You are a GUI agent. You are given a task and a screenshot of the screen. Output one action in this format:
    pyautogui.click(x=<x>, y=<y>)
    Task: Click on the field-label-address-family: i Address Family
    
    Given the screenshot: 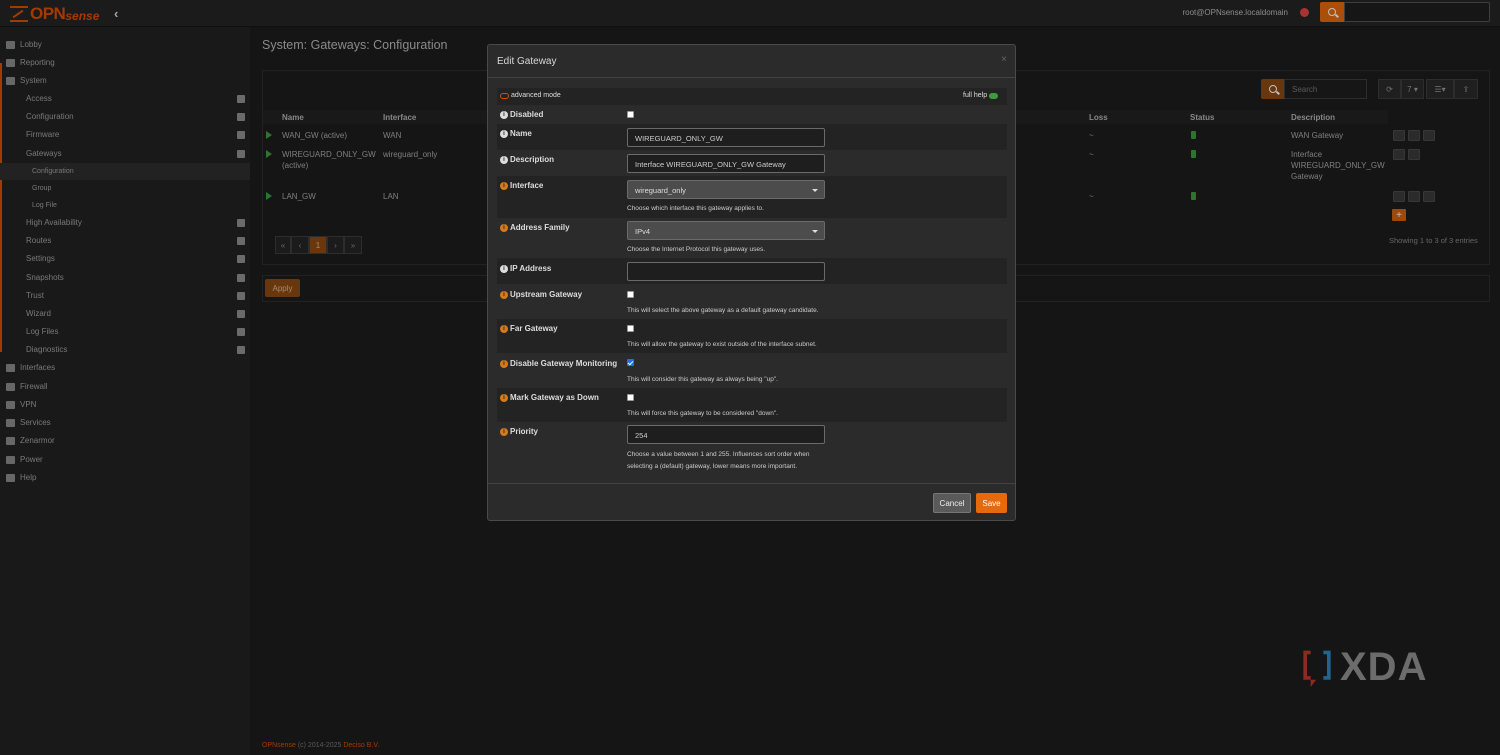 What is the action you would take?
    pyautogui.click(x=535, y=227)
    